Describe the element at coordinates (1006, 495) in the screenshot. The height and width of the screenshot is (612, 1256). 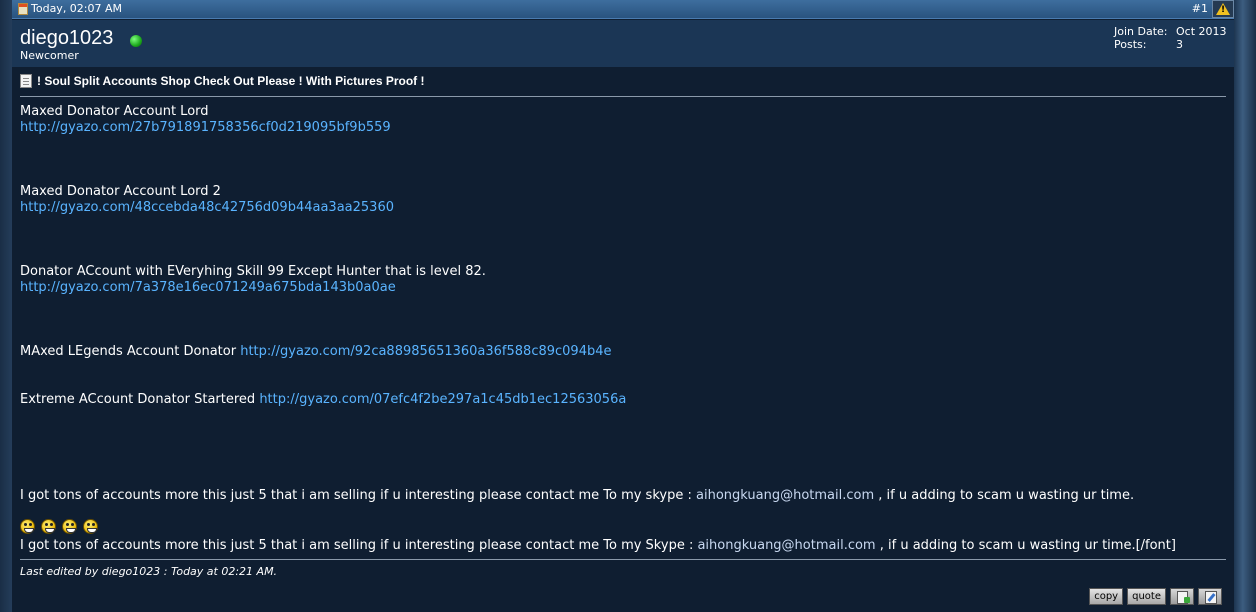
I see `contact-suffix-1: , if u adding to scam u wasting ur time.` at that location.